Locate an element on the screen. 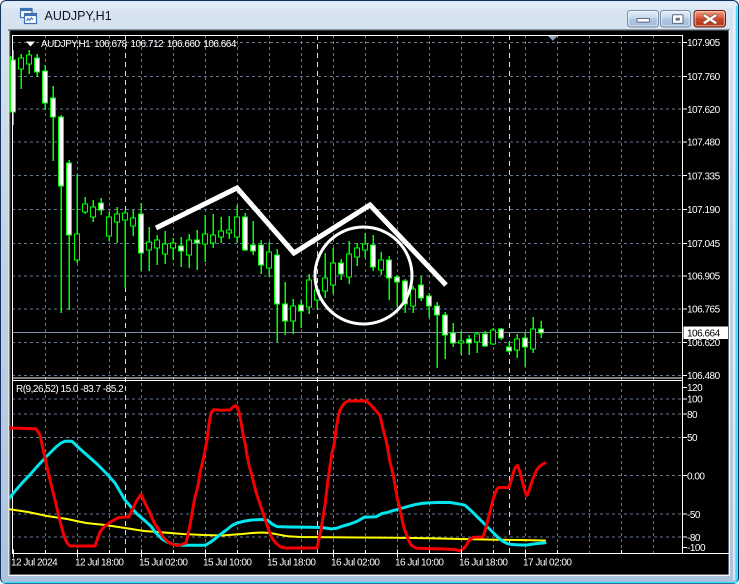 Image resolution: width=739 pixels, height=584 pixels. svg-text: 50 is located at coordinates (692, 438).